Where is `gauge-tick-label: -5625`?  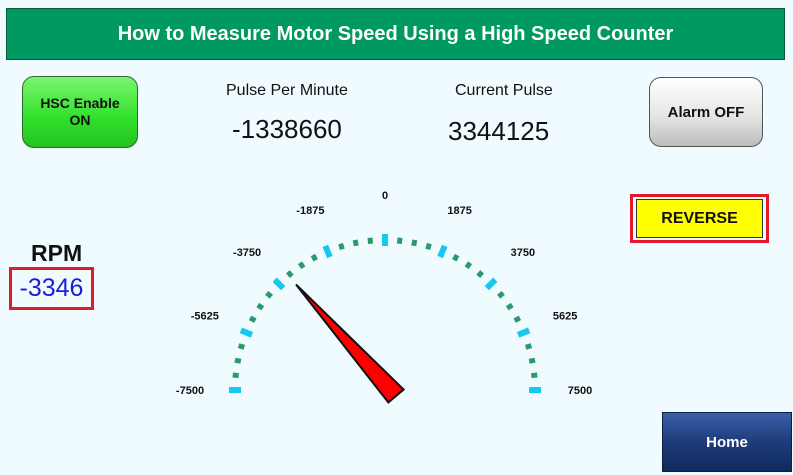
gauge-tick-label: -5625 is located at coordinates (205, 316).